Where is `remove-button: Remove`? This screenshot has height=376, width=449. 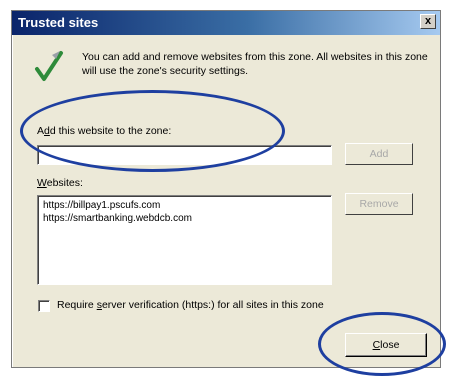
remove-button: Remove is located at coordinates (379, 204).